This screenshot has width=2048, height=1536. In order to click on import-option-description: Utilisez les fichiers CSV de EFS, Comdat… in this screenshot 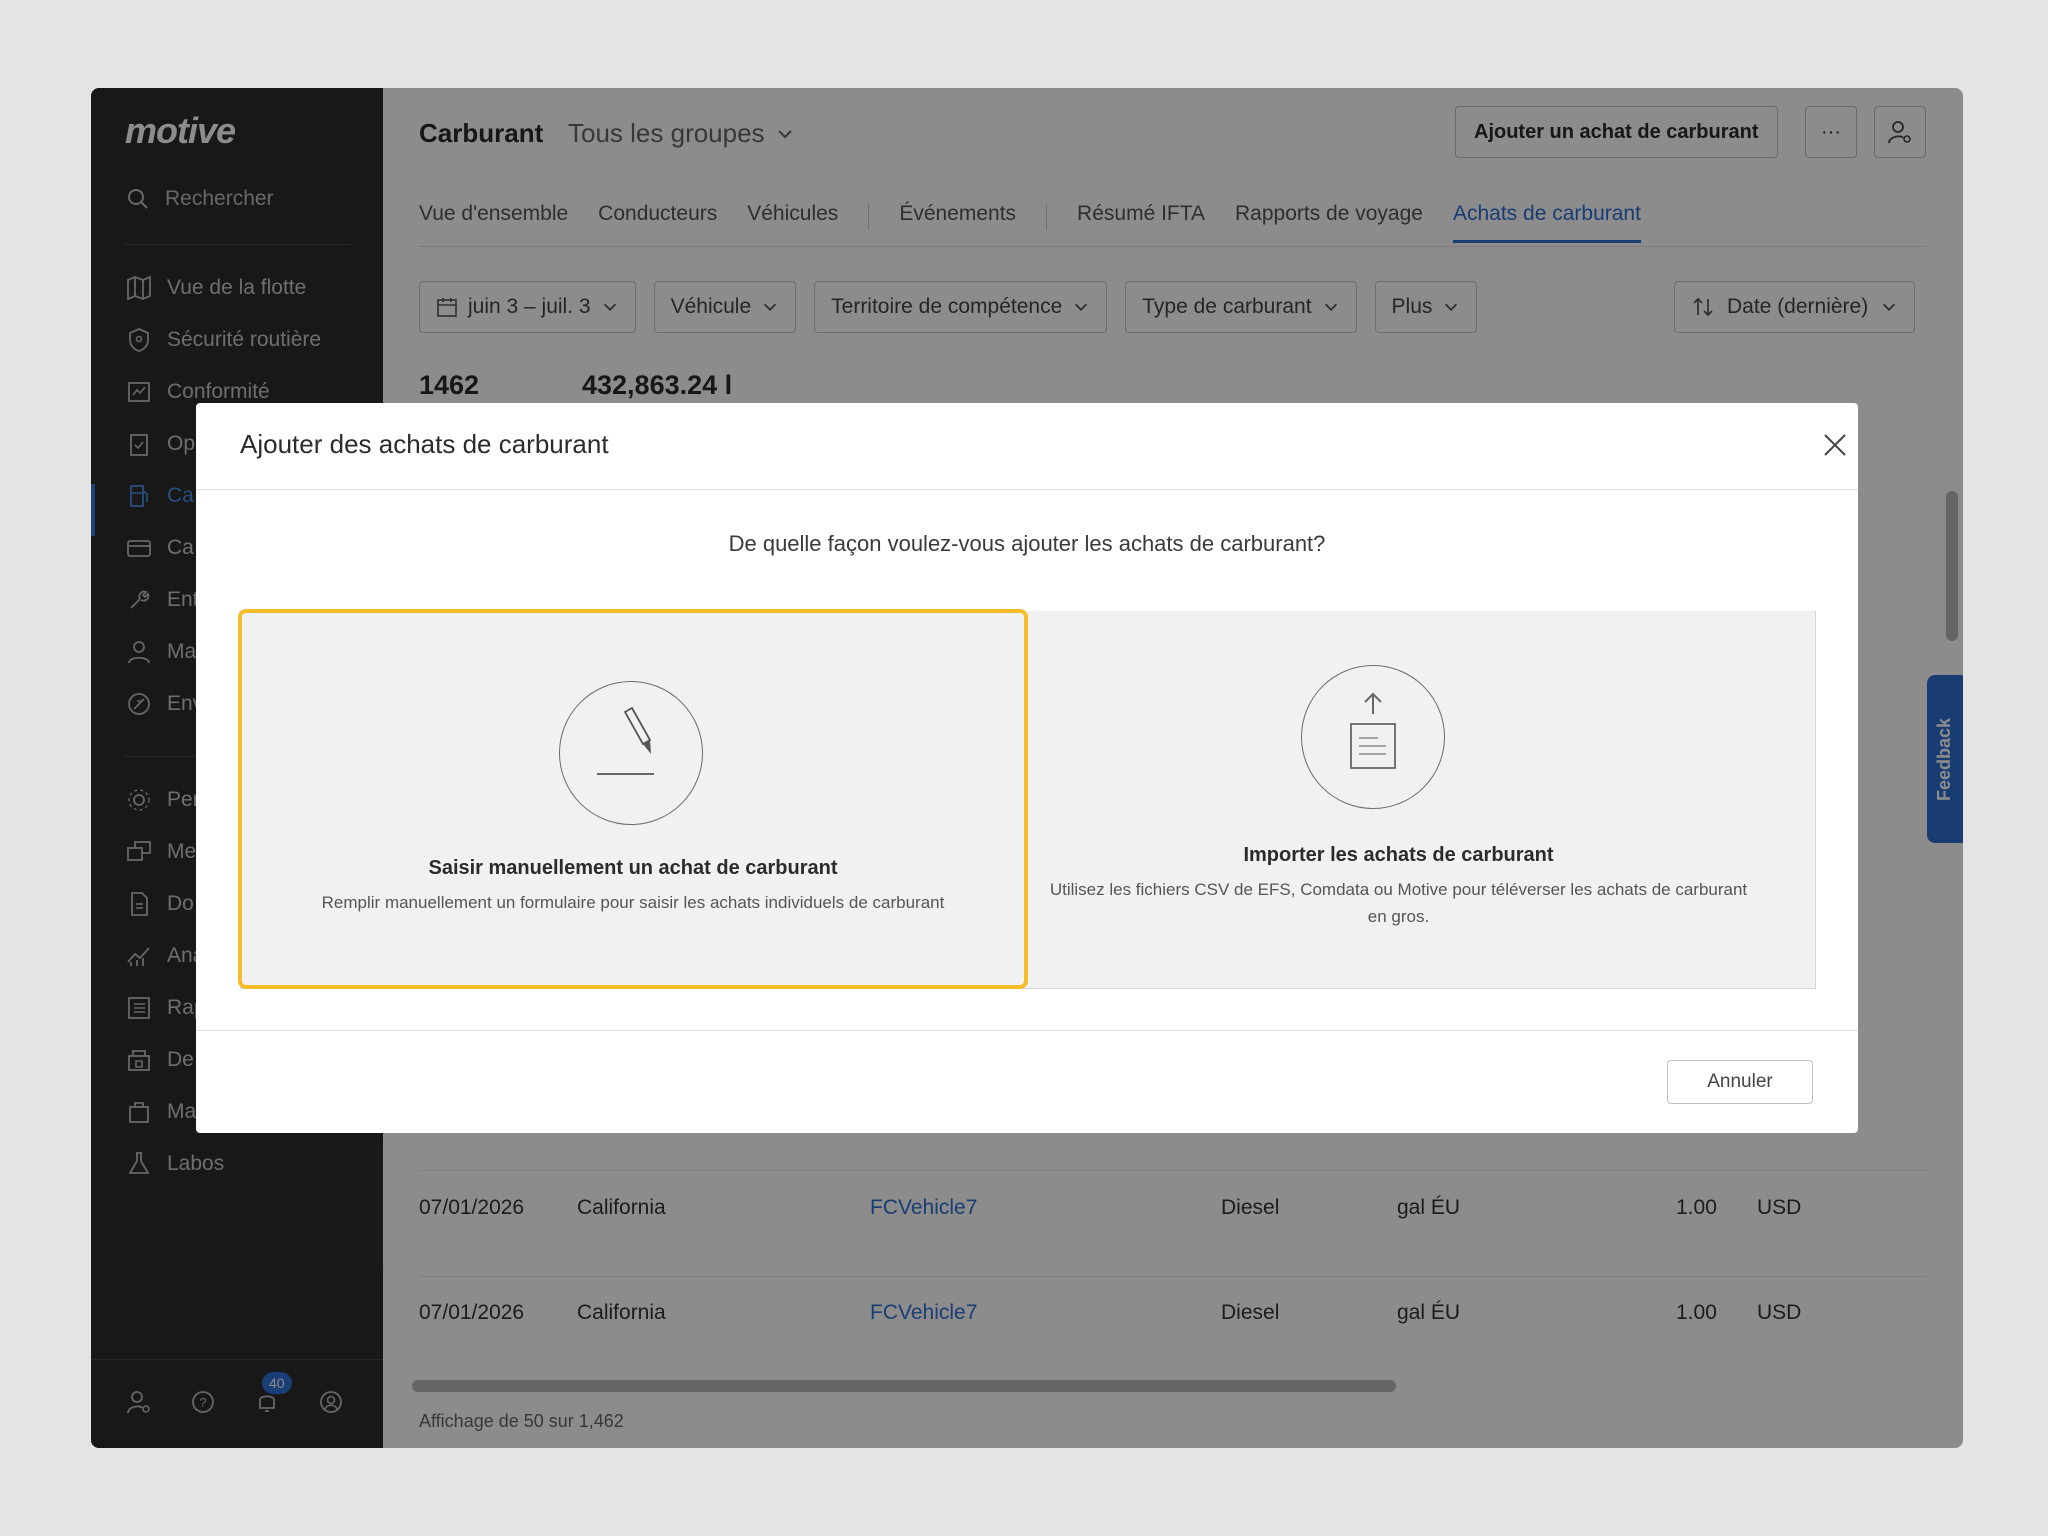, I will do `click(1398, 903)`.